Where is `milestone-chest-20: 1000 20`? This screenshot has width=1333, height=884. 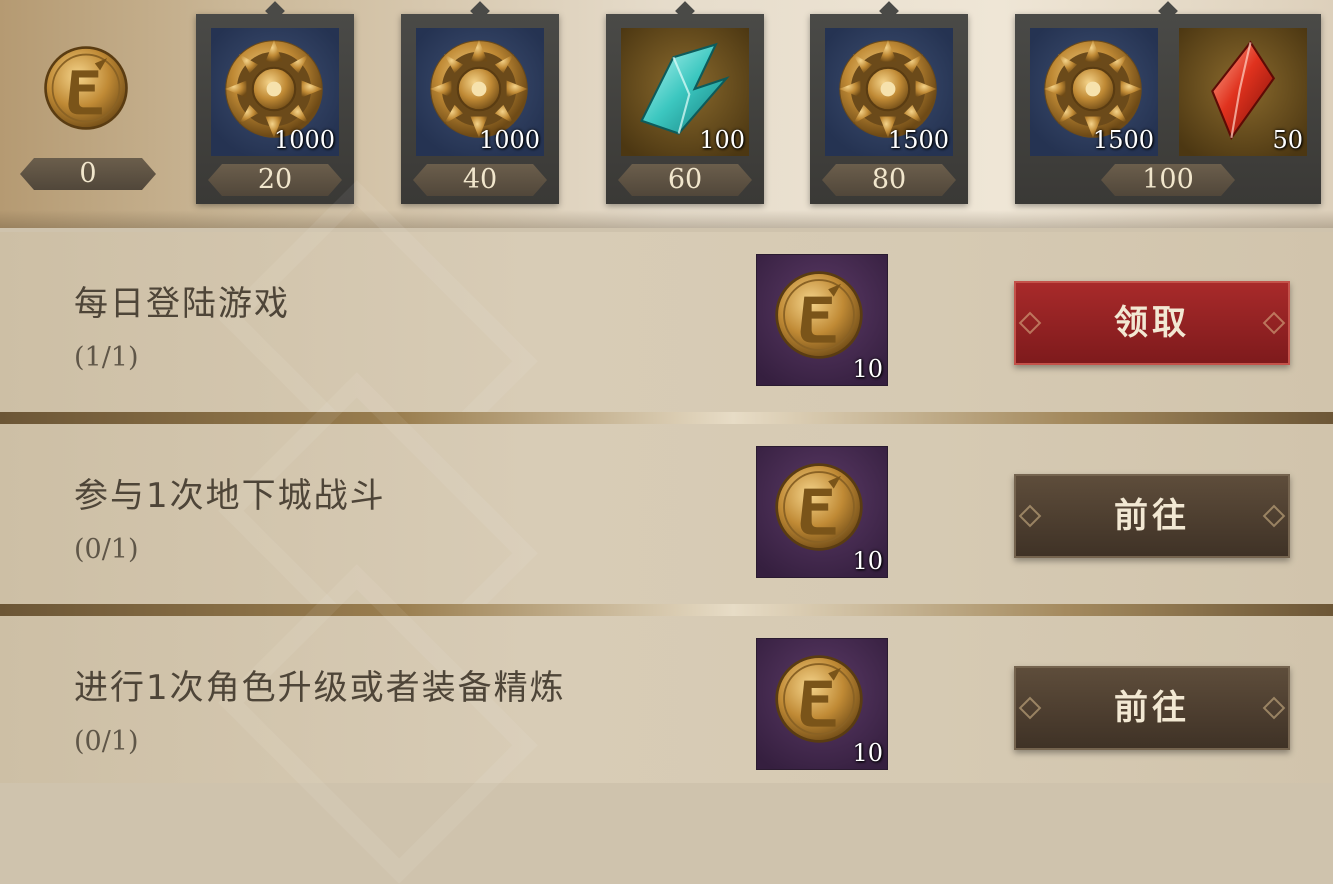
milestone-chest-20: 1000 20 is located at coordinates (275, 109).